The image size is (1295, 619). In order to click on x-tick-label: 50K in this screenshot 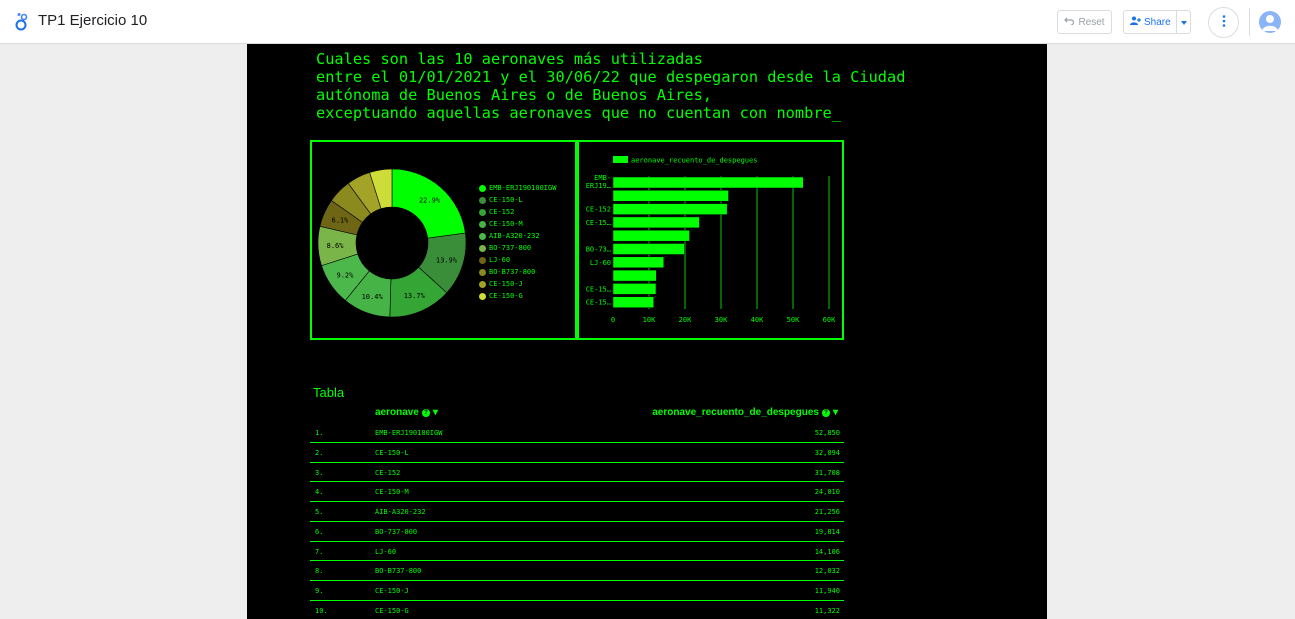, I will do `click(793, 320)`.